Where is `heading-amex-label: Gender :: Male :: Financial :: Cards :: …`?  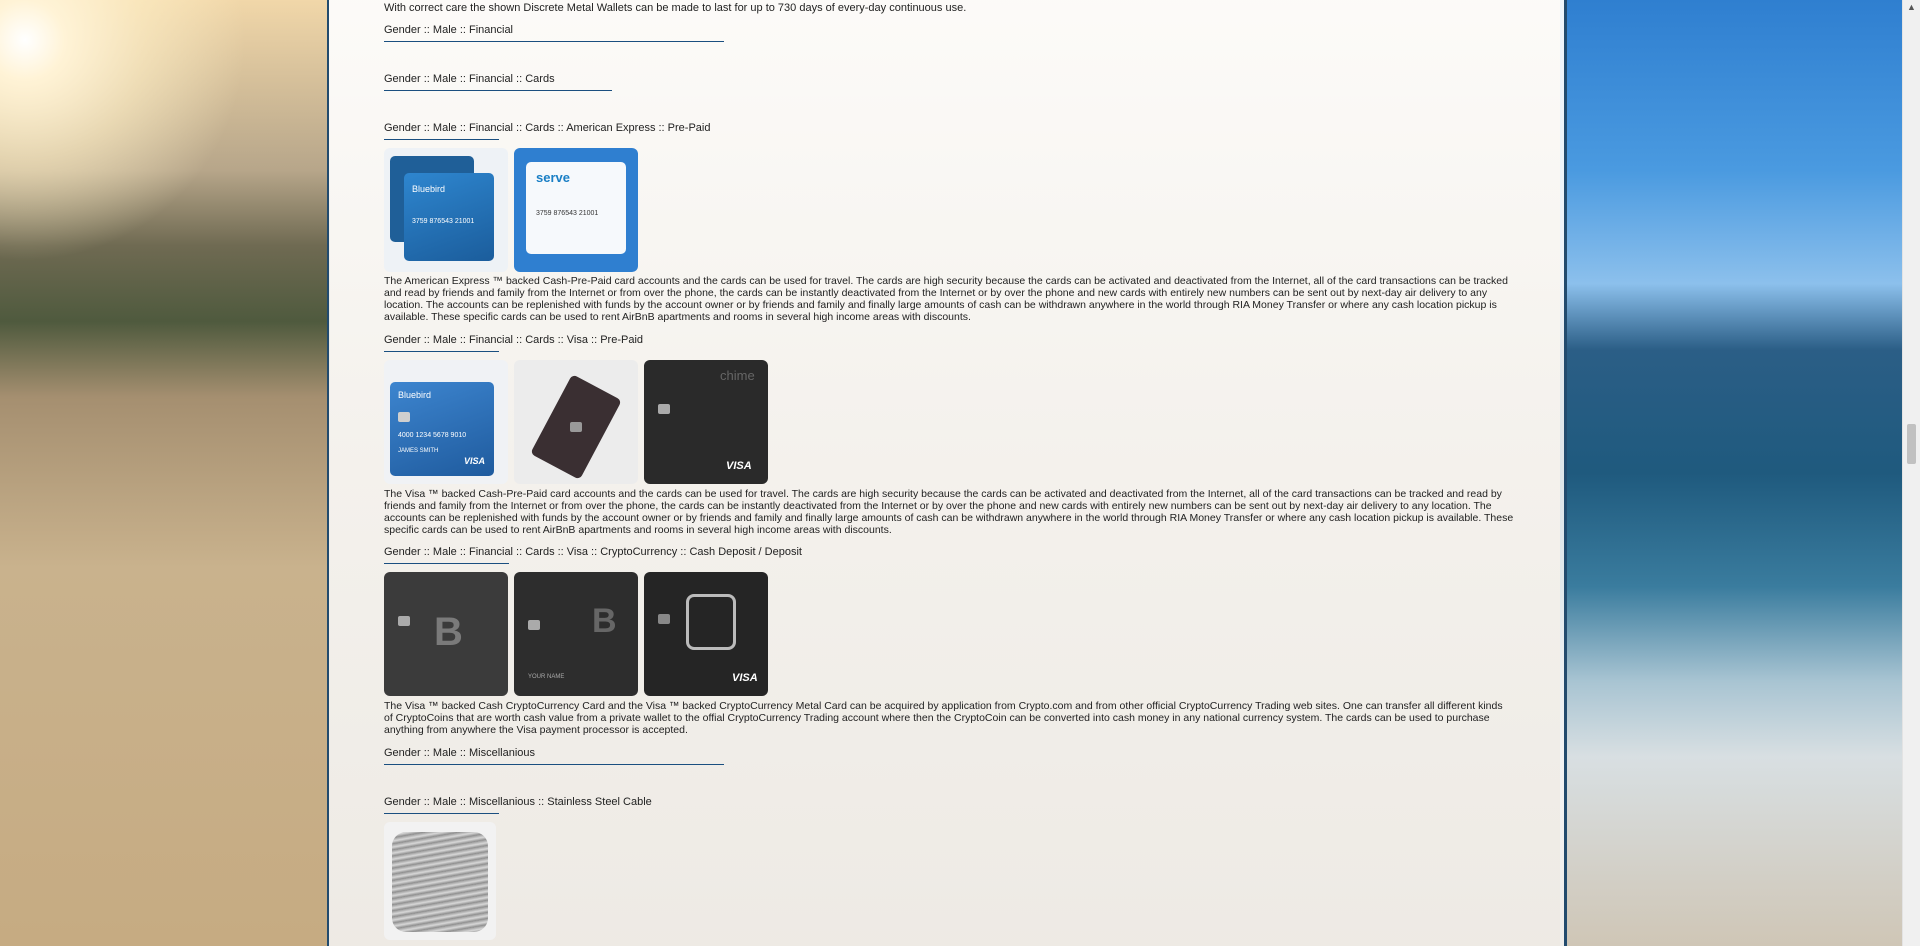 heading-amex-label: Gender :: Male :: Financial :: Cards :: … is located at coordinates (547, 128).